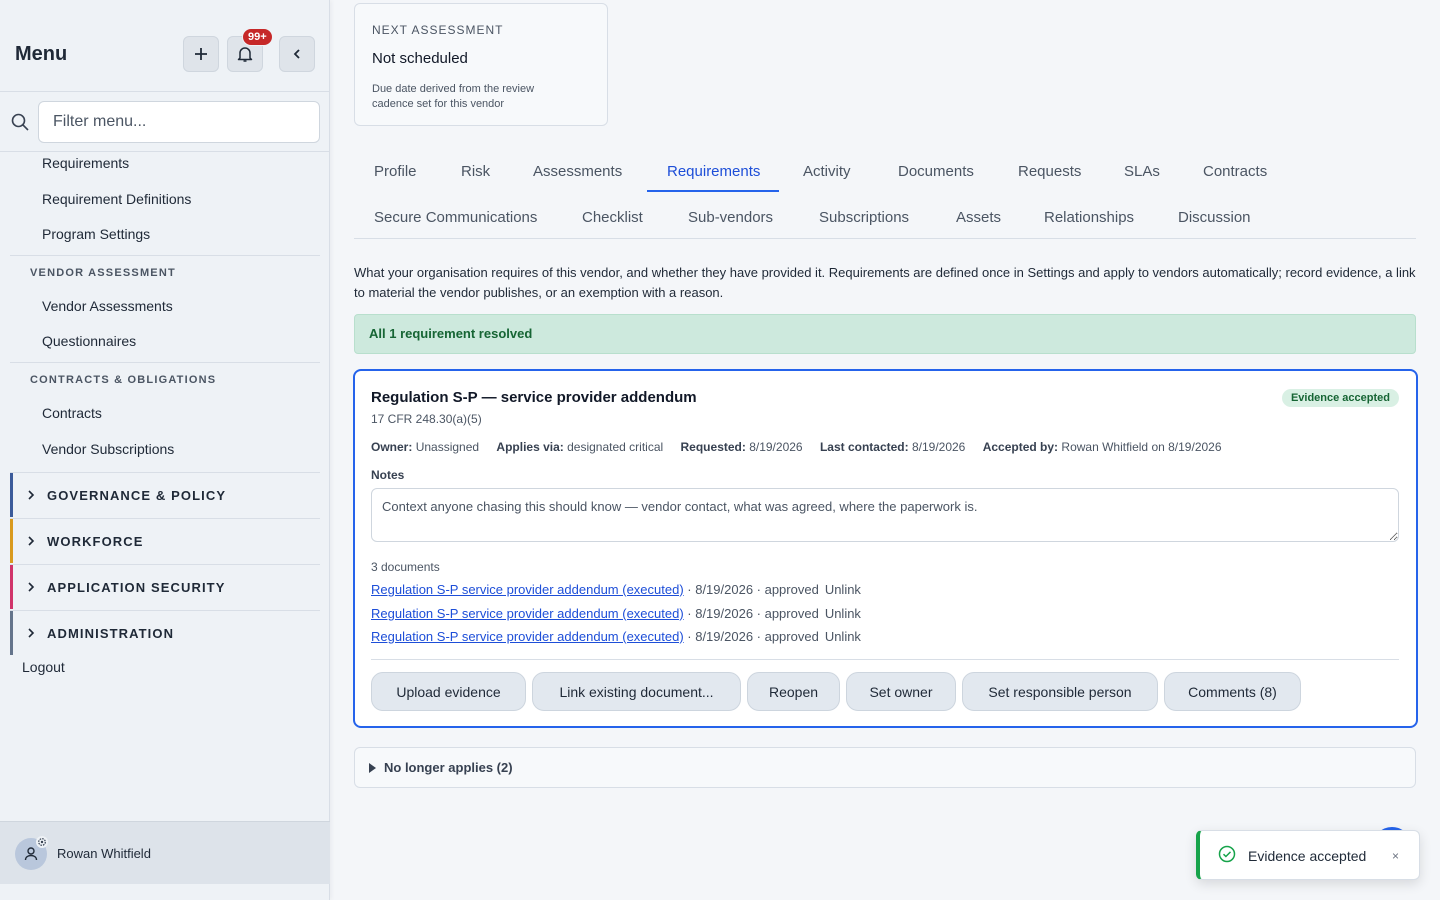 This screenshot has width=1440, height=900. Describe the element at coordinates (1141, 447) in the screenshot. I see `accepted-value: Rowan Whitfield on 8/19/2026` at that location.